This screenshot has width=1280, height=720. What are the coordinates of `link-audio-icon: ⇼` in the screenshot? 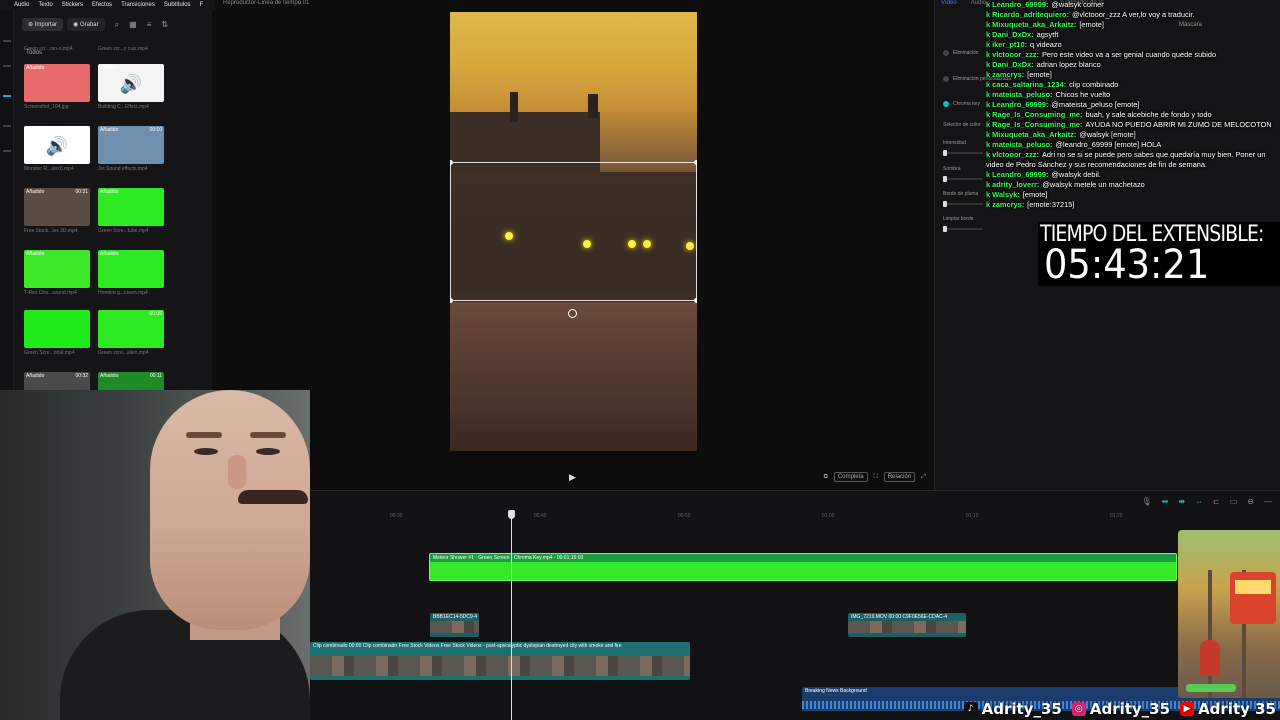 It's located at (1181, 501).